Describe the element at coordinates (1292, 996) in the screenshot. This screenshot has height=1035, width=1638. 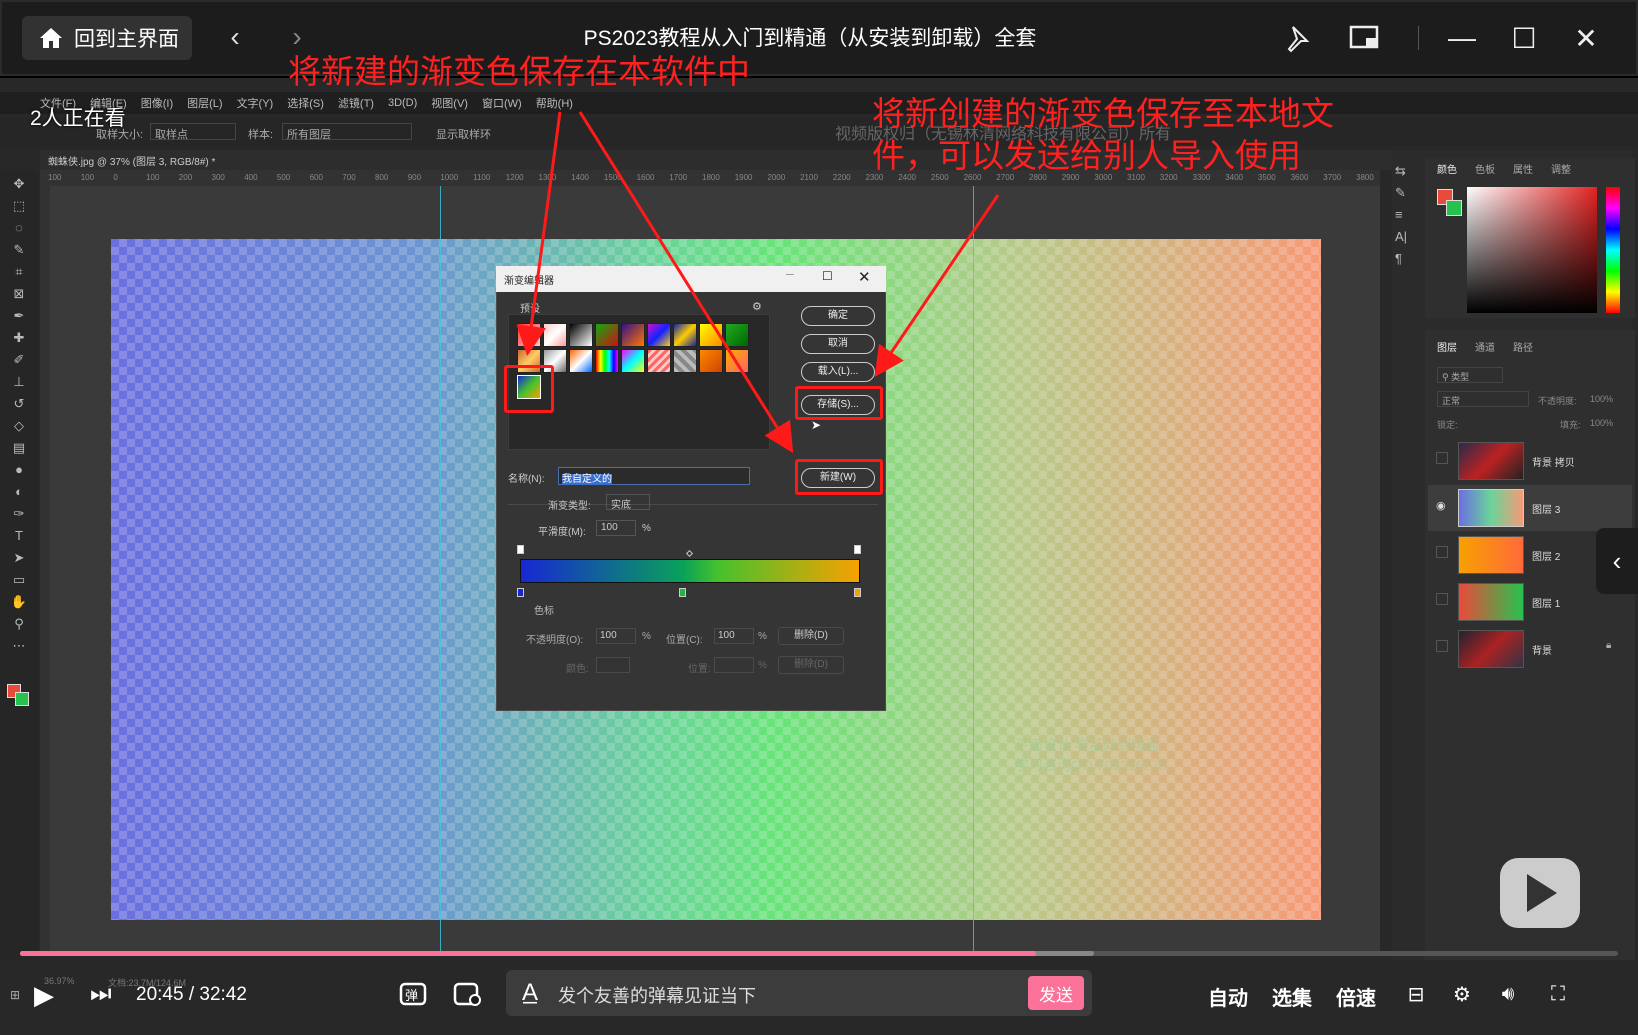
I see `episodes-button: 选集` at that location.